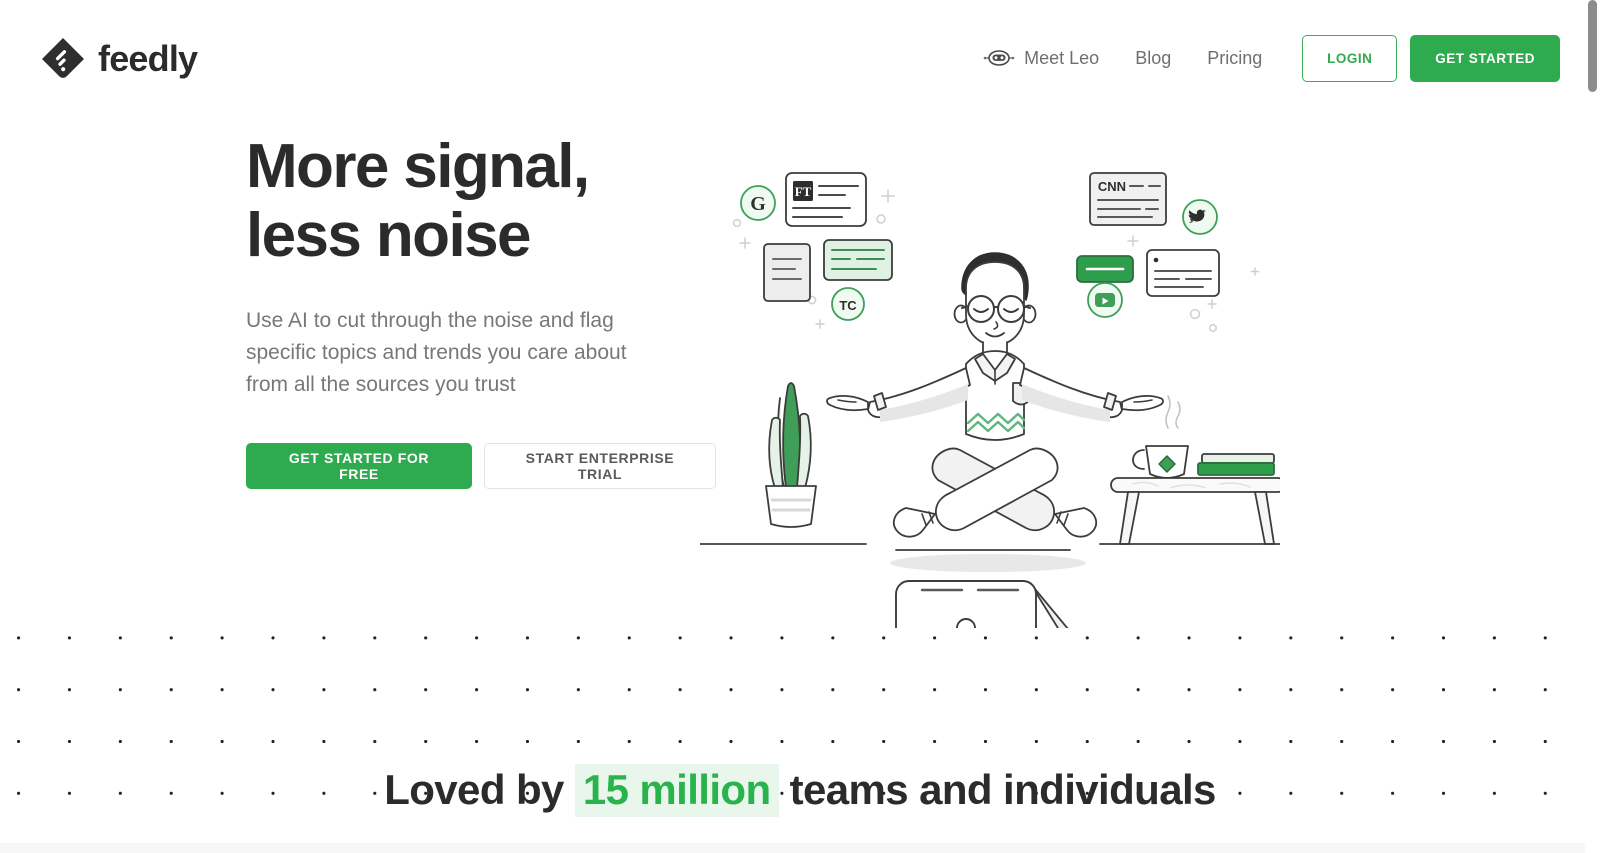 This screenshot has height=853, width=1600. I want to click on page-scrollbar-thumb, so click(1592, 46).